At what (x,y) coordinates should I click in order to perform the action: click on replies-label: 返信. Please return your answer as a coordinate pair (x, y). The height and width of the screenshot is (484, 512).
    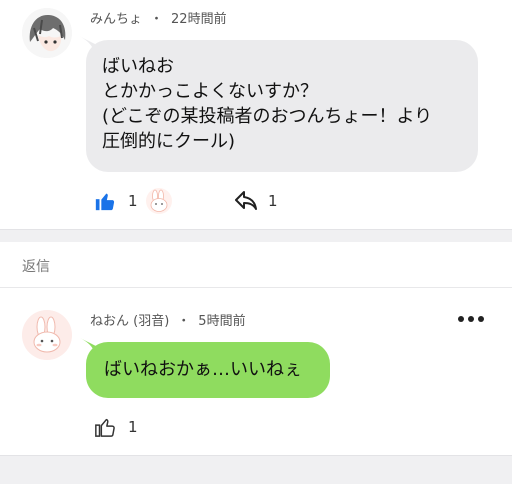
    Looking at the image, I should click on (36, 267).